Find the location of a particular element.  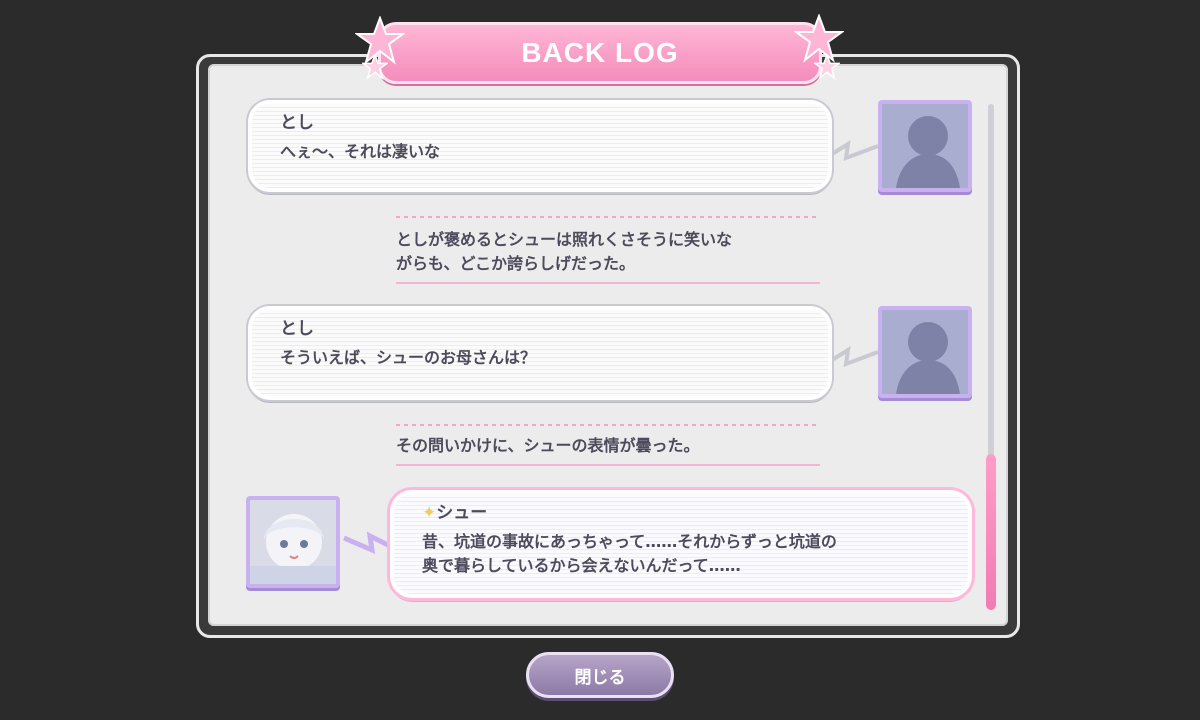

dialogue-line: そういえば、シューのお母さんは？ is located at coordinates (408, 357).